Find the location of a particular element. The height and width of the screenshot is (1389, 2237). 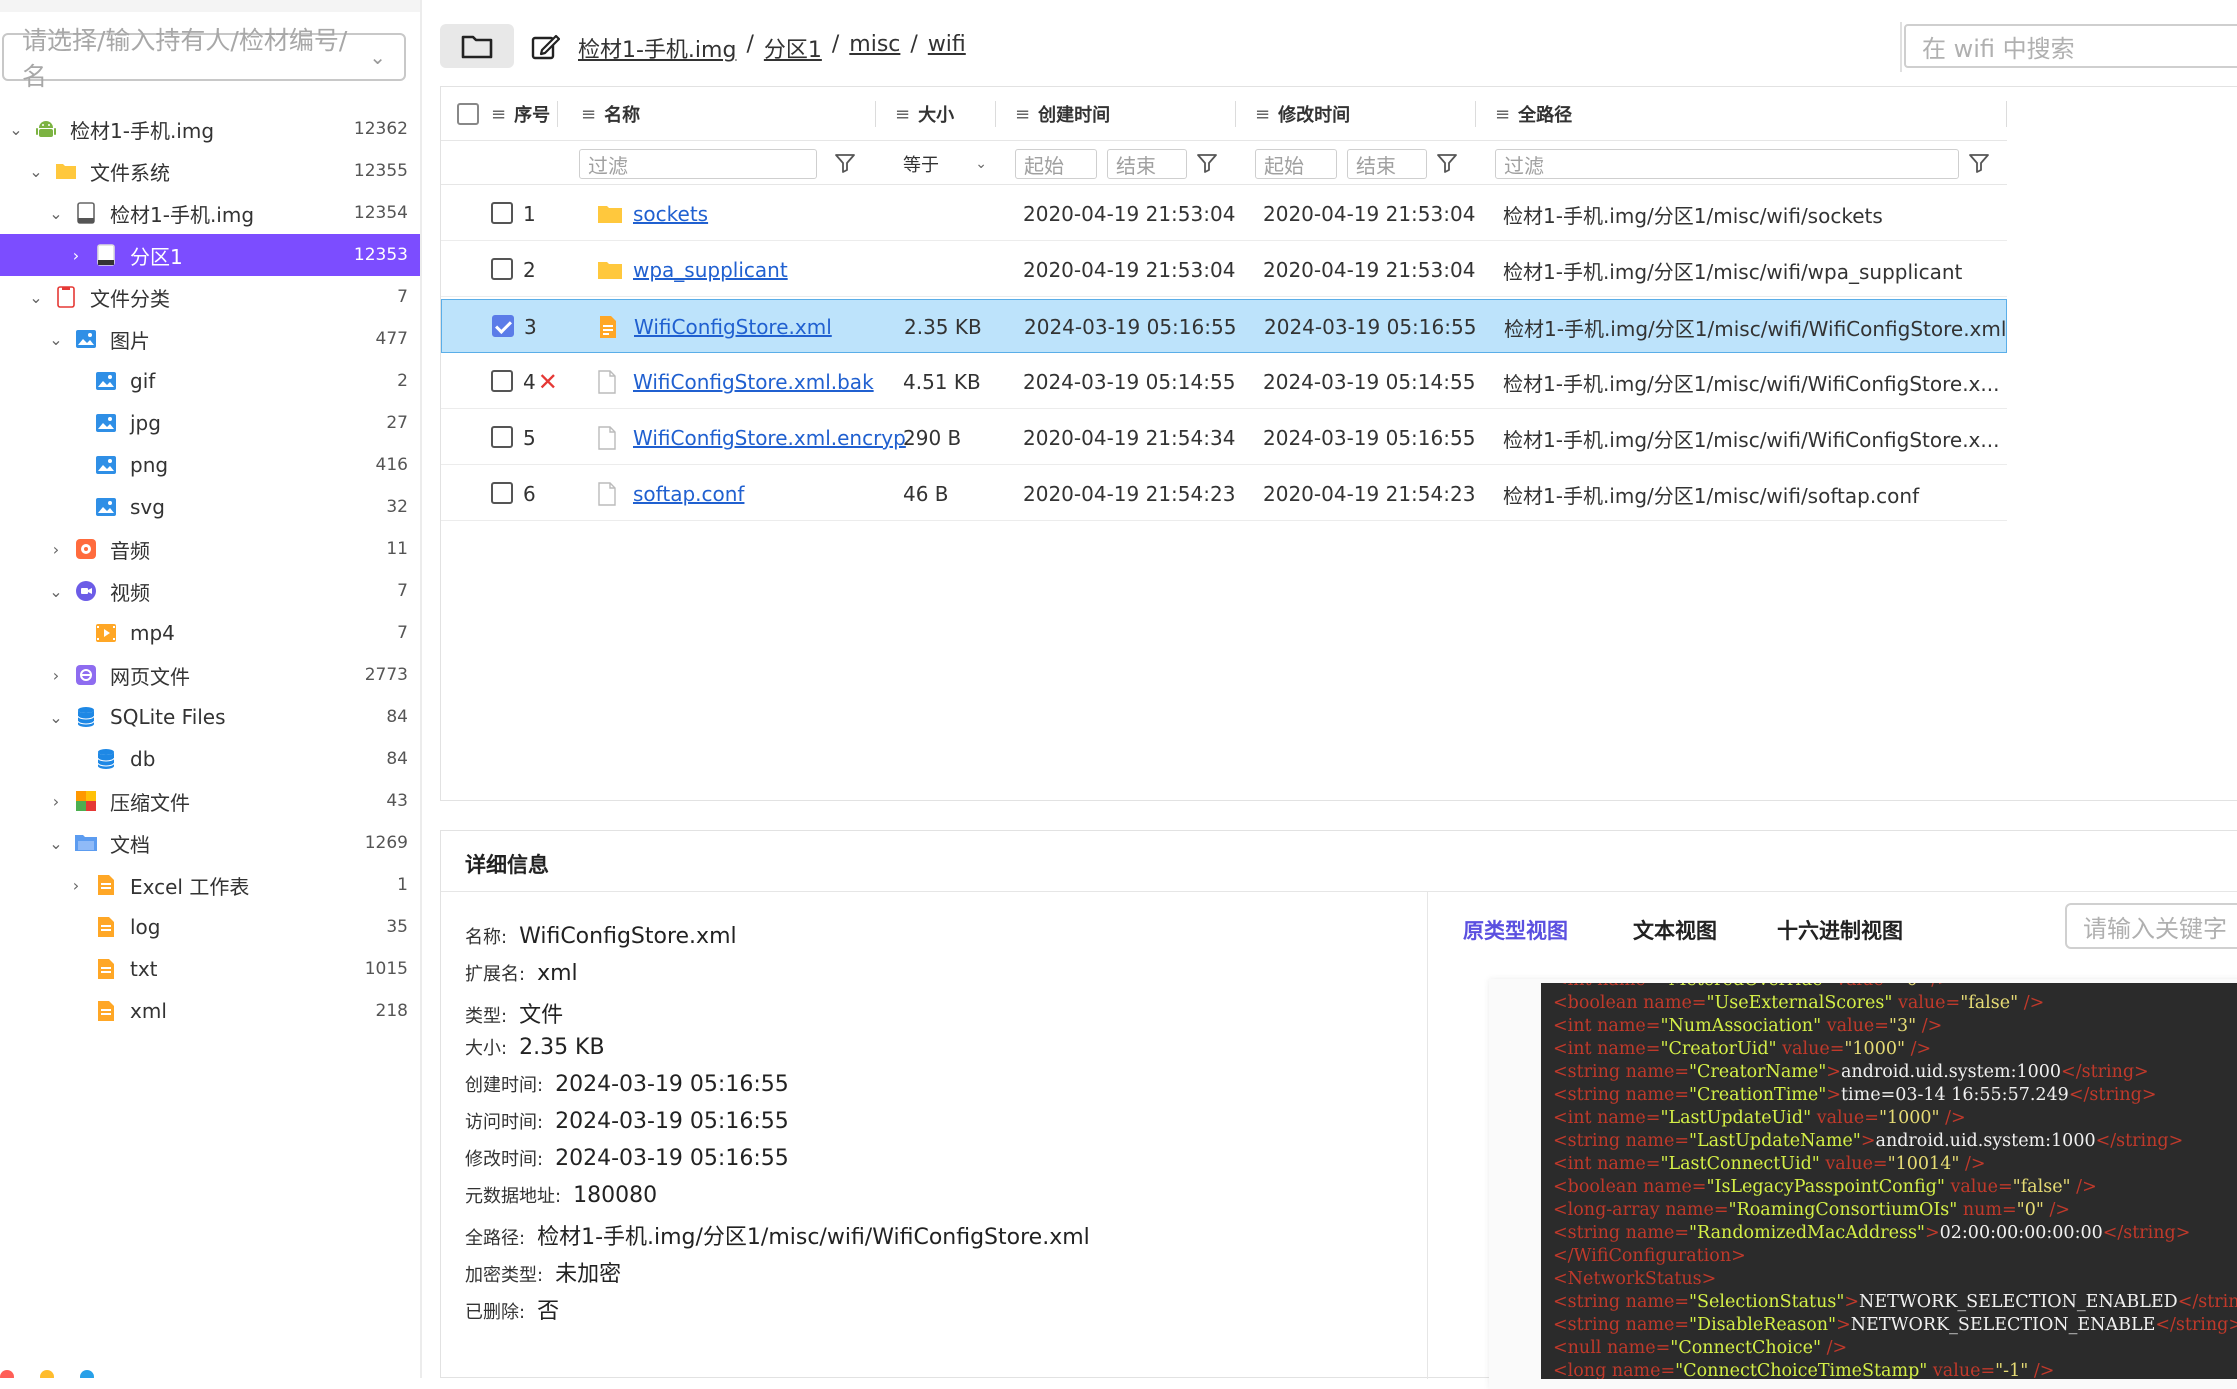

tree-item: ⌄ 检材1-手机.img 12362 is located at coordinates (211, 129).